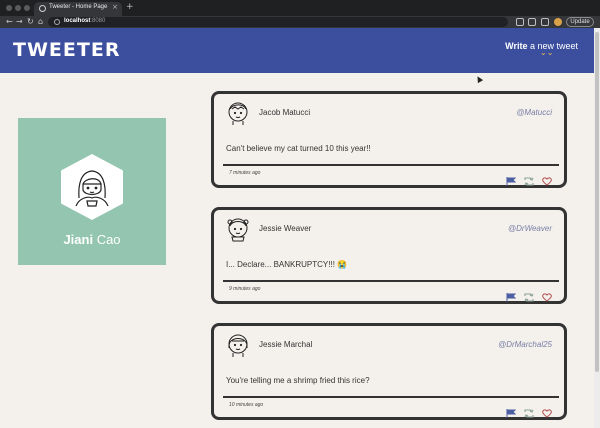 This screenshot has height=428, width=600. Describe the element at coordinates (40, 22) in the screenshot. I see `home-icon: ⌂` at that location.